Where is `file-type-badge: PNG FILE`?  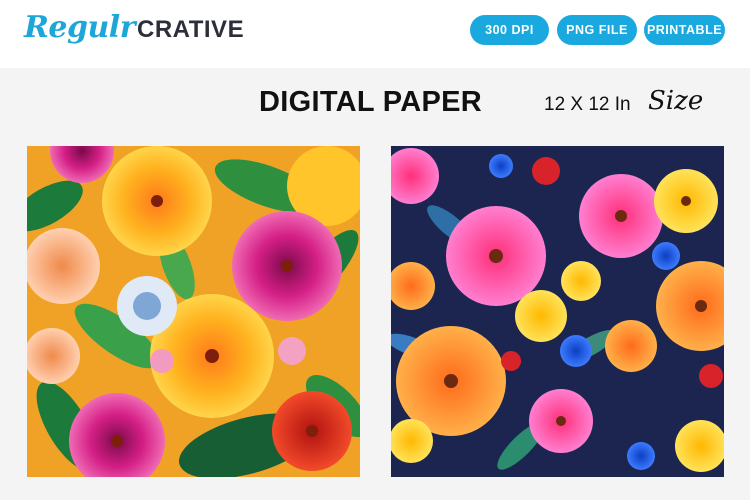
file-type-badge: PNG FILE is located at coordinates (597, 30).